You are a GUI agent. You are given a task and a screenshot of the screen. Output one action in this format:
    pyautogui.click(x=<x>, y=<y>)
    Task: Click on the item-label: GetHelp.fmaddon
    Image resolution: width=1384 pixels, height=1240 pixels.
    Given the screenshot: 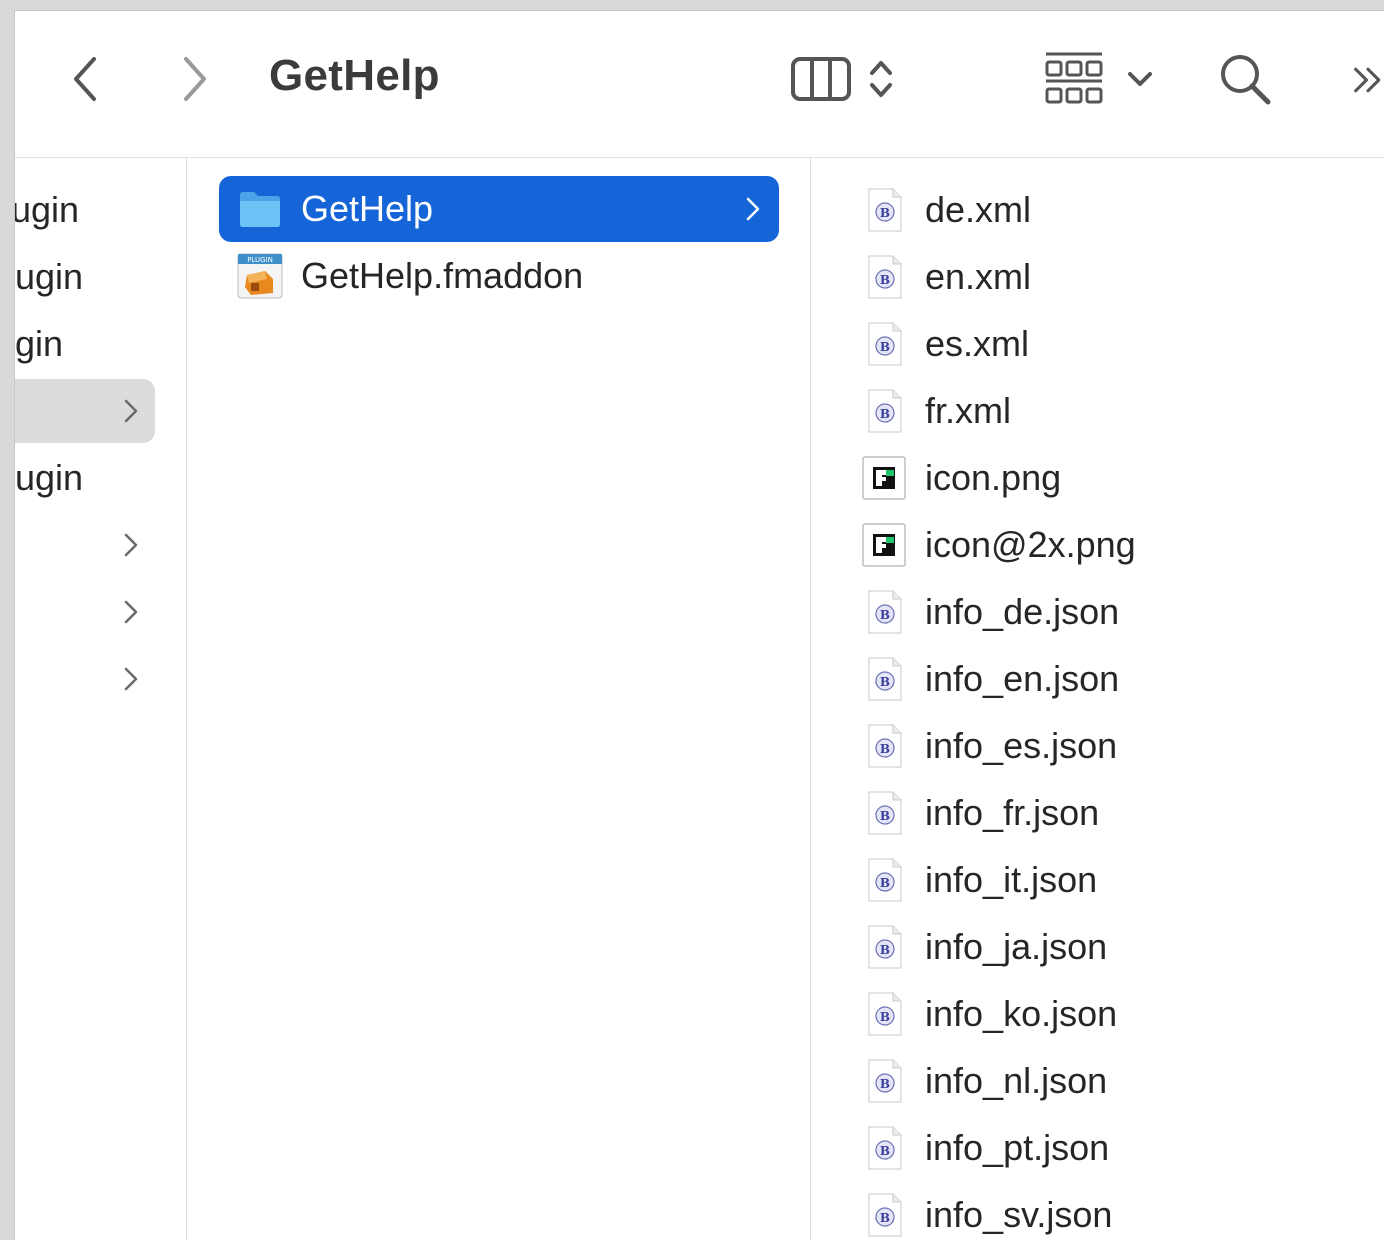 What is the action you would take?
    pyautogui.click(x=442, y=275)
    